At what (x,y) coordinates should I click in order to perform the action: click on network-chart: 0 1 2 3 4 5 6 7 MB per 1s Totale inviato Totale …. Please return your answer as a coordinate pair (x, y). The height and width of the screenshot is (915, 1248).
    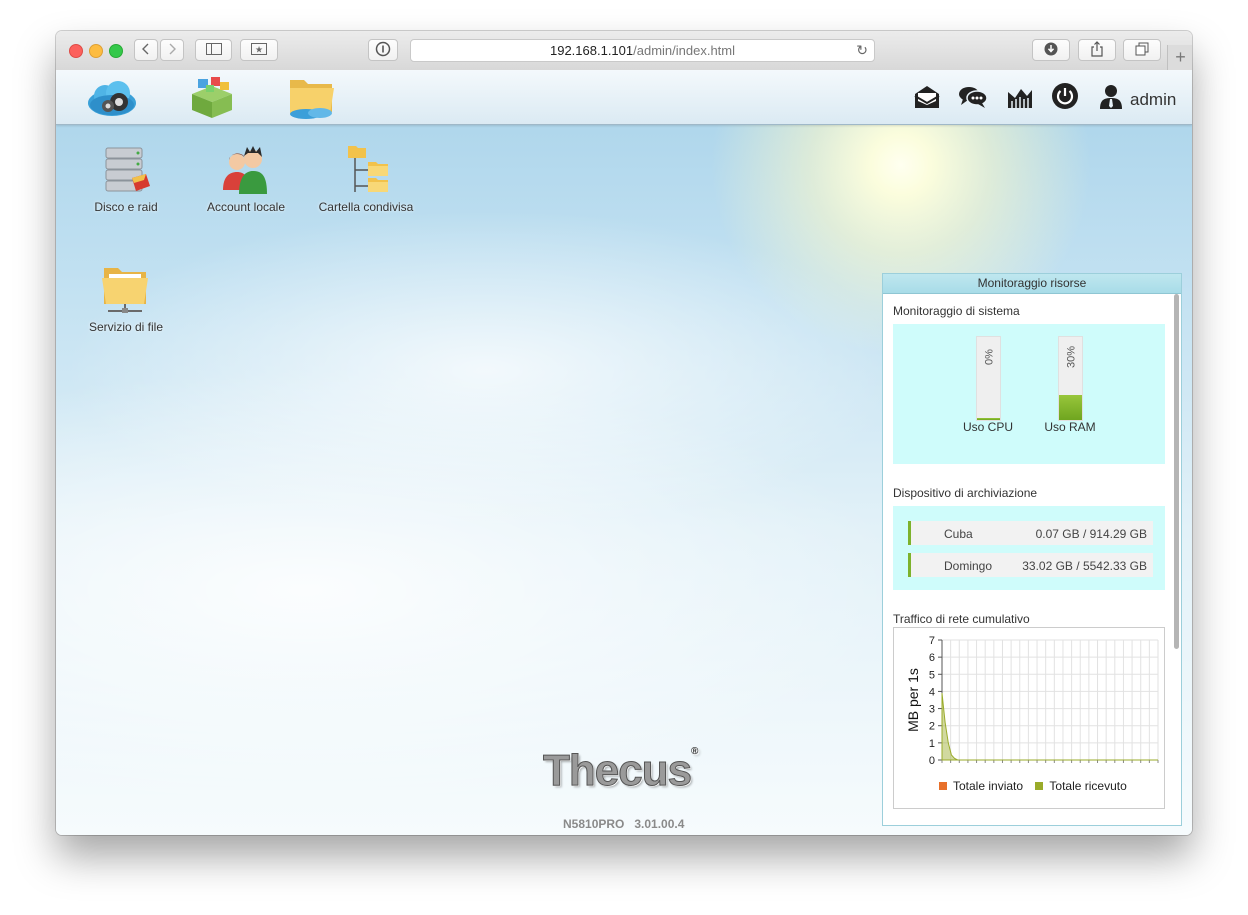
    Looking at the image, I should click on (1029, 718).